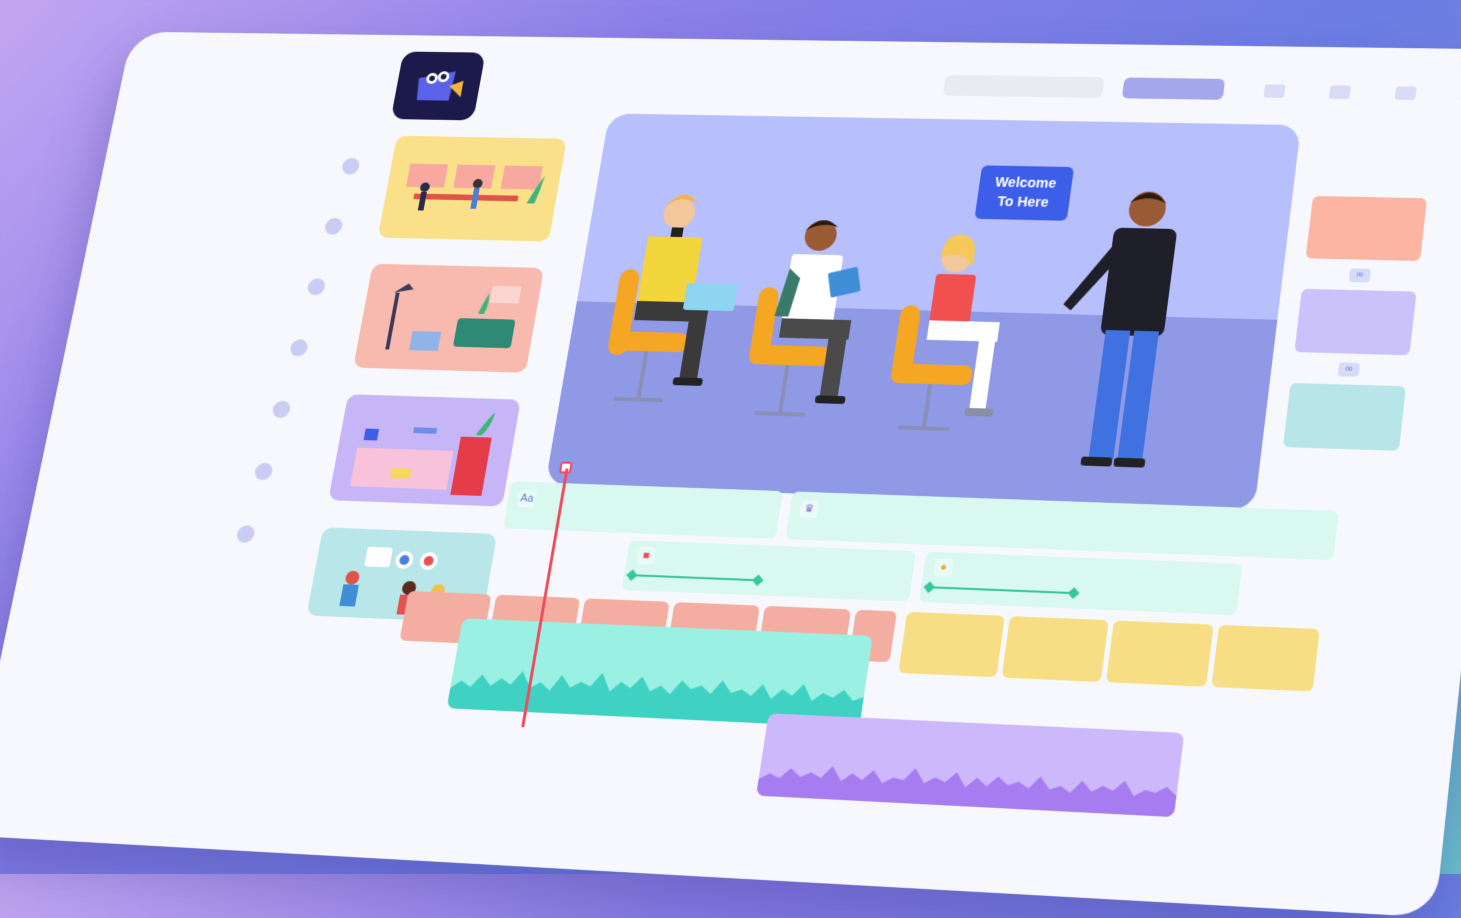 The height and width of the screenshot is (918, 1461). I want to click on shape-animation-track: ■, so click(768, 571).